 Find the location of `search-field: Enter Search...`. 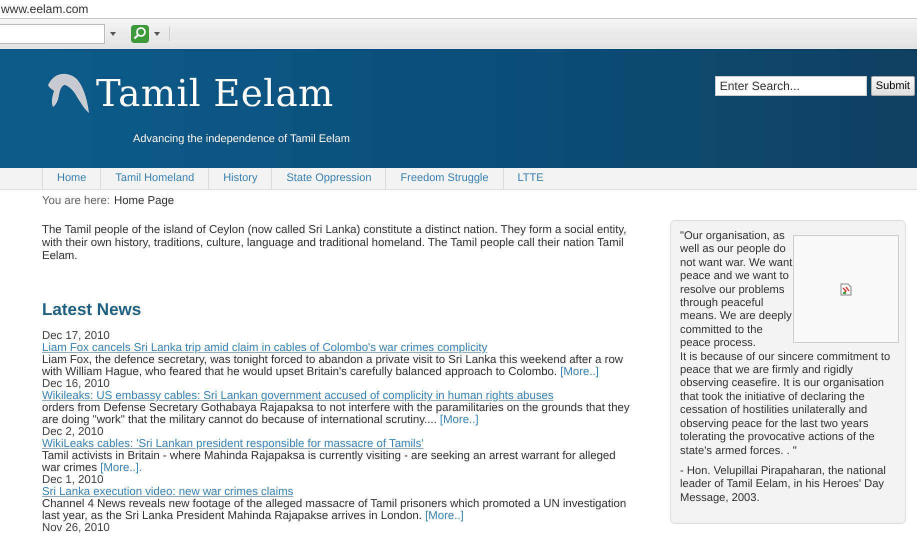

search-field: Enter Search... is located at coordinates (790, 86).